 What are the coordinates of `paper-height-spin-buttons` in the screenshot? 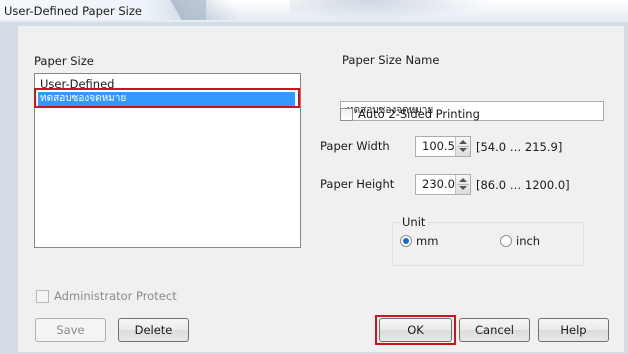 It's located at (462, 184).